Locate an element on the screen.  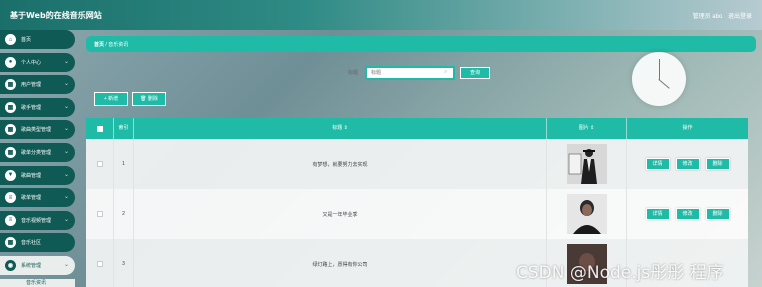
user-icon: ● is located at coordinates (10, 62).